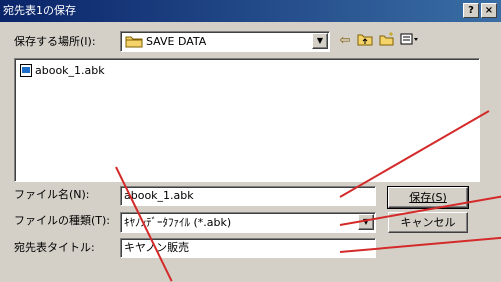  Describe the element at coordinates (250, 11) in the screenshot. I see `title-bar: 宛先表1の保存` at that location.